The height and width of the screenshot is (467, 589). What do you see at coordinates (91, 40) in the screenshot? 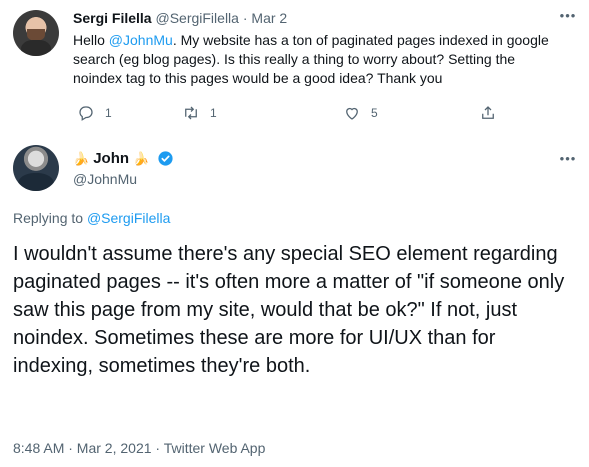
I see `tweet-text-prefix: Hello` at bounding box center [91, 40].